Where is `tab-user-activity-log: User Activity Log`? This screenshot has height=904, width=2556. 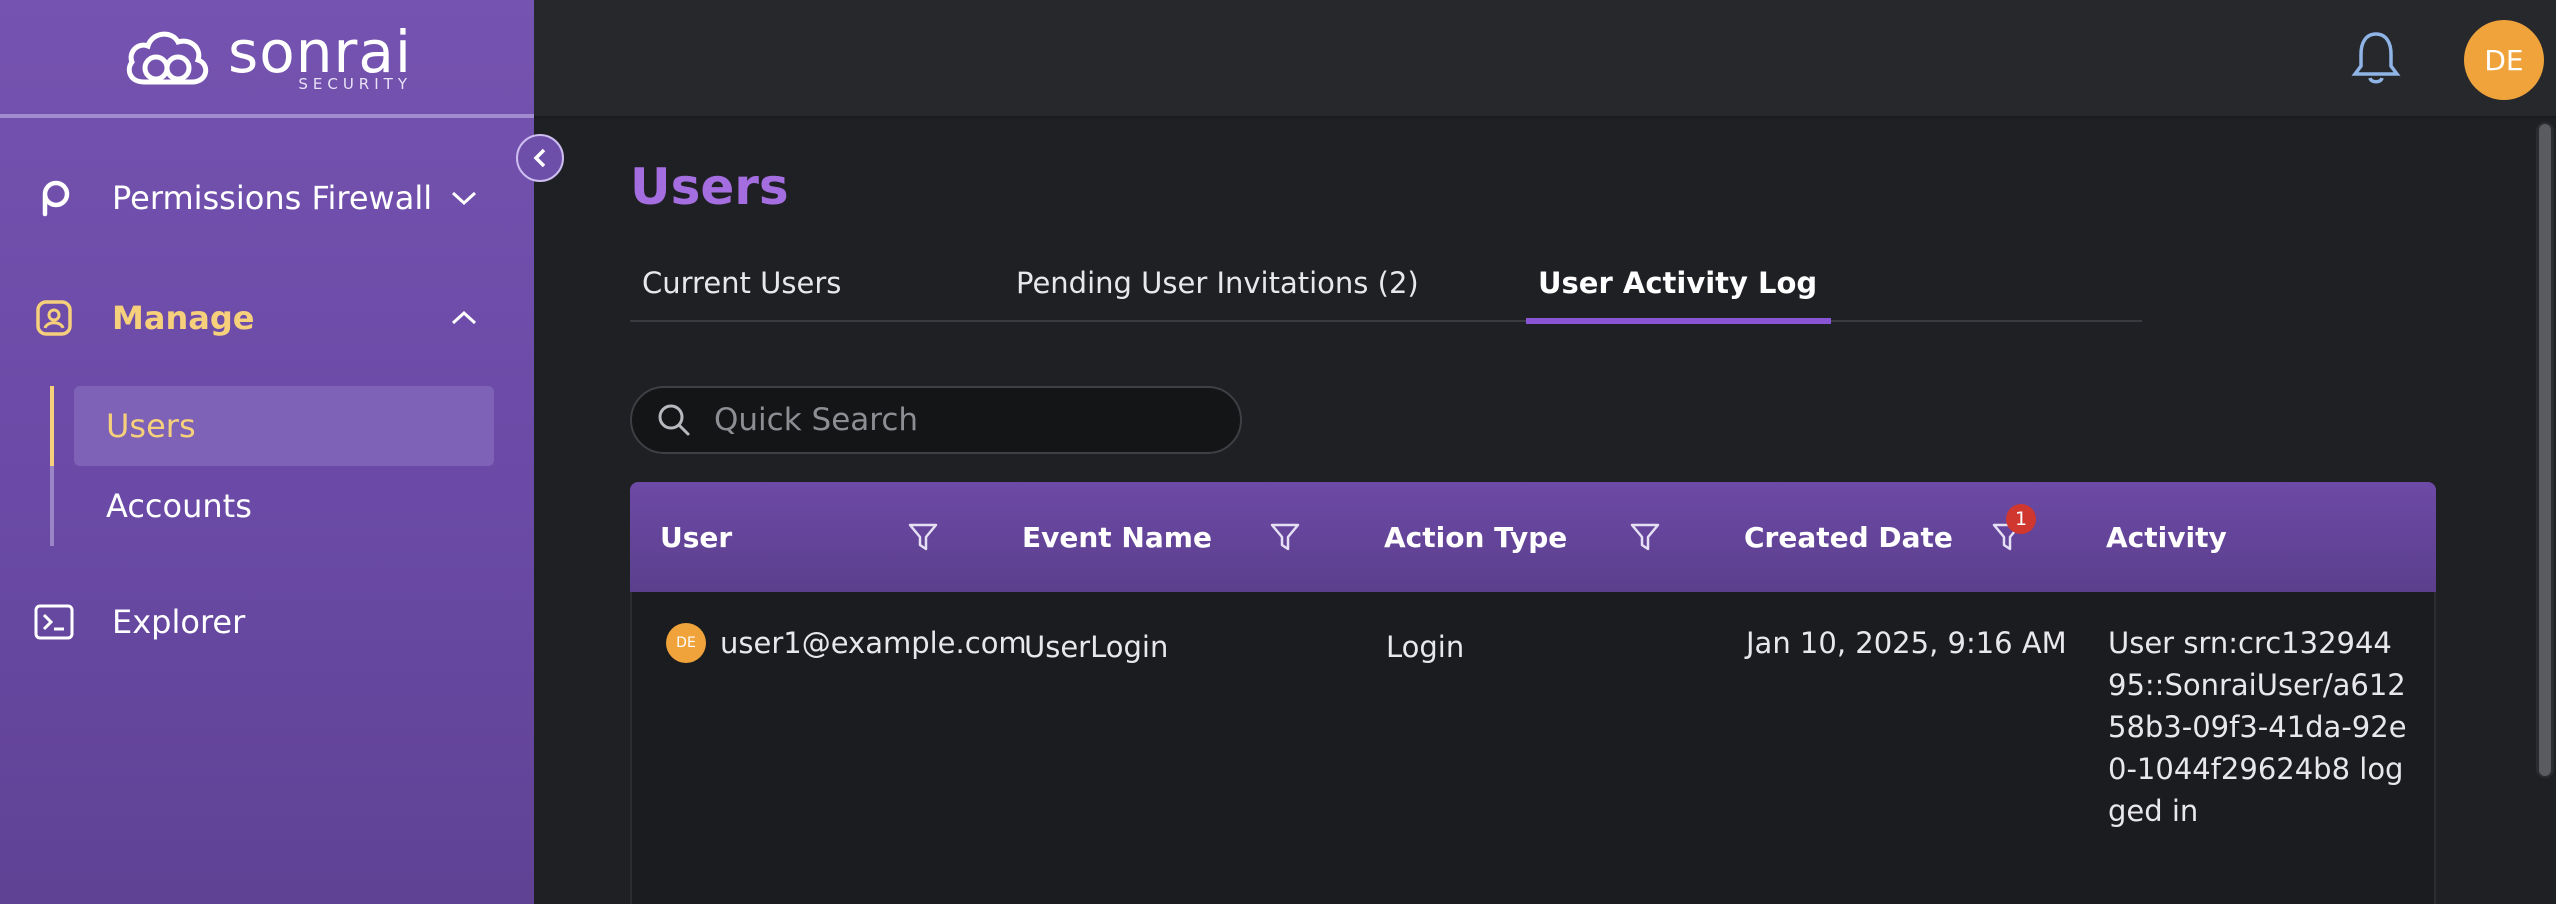
tab-user-activity-log: User Activity Log is located at coordinates (1679, 290).